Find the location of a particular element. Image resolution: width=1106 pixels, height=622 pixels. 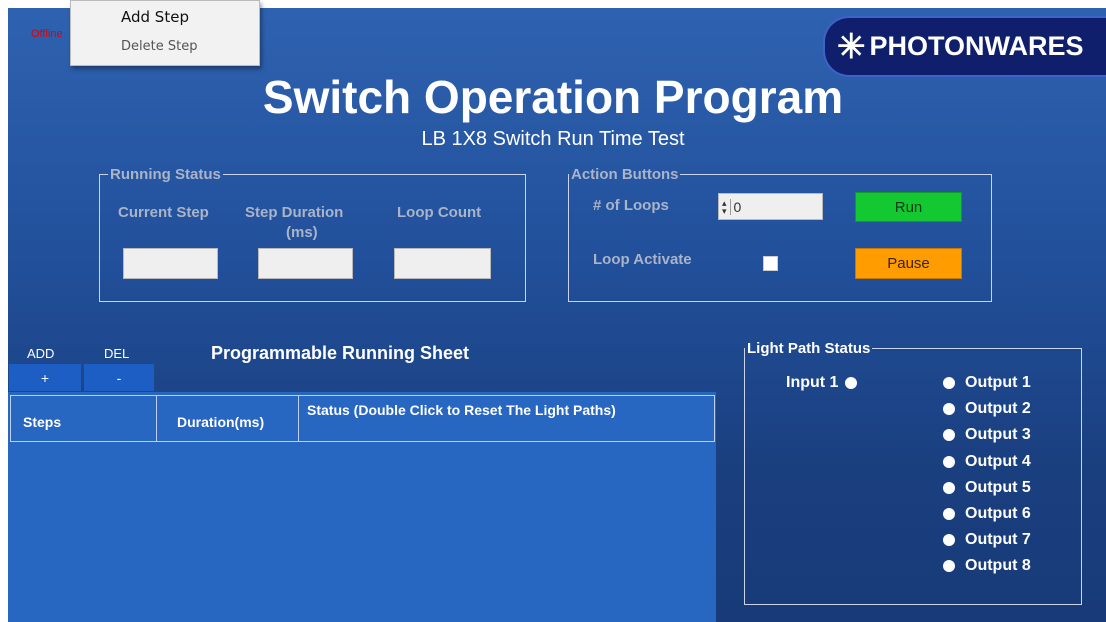

loop-count-field is located at coordinates (442, 263).